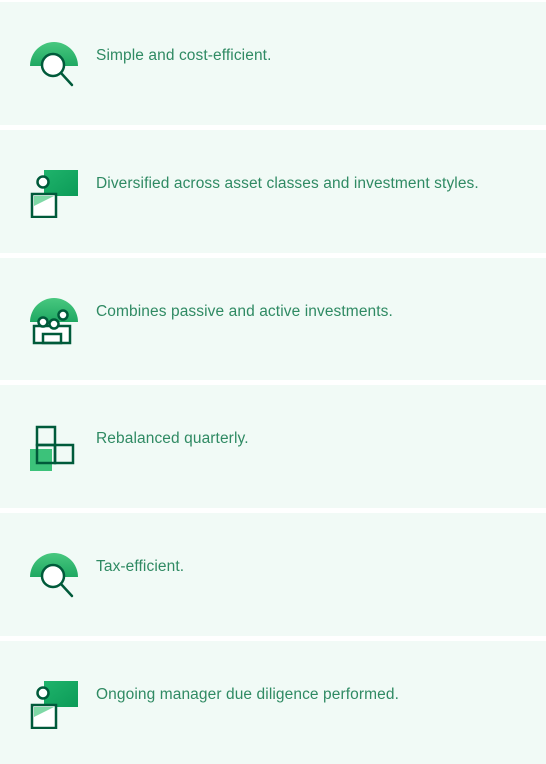 Image resolution: width=546 pixels, height=764 pixels. I want to click on feature-label: Rebalanced quarterly., so click(172, 439).